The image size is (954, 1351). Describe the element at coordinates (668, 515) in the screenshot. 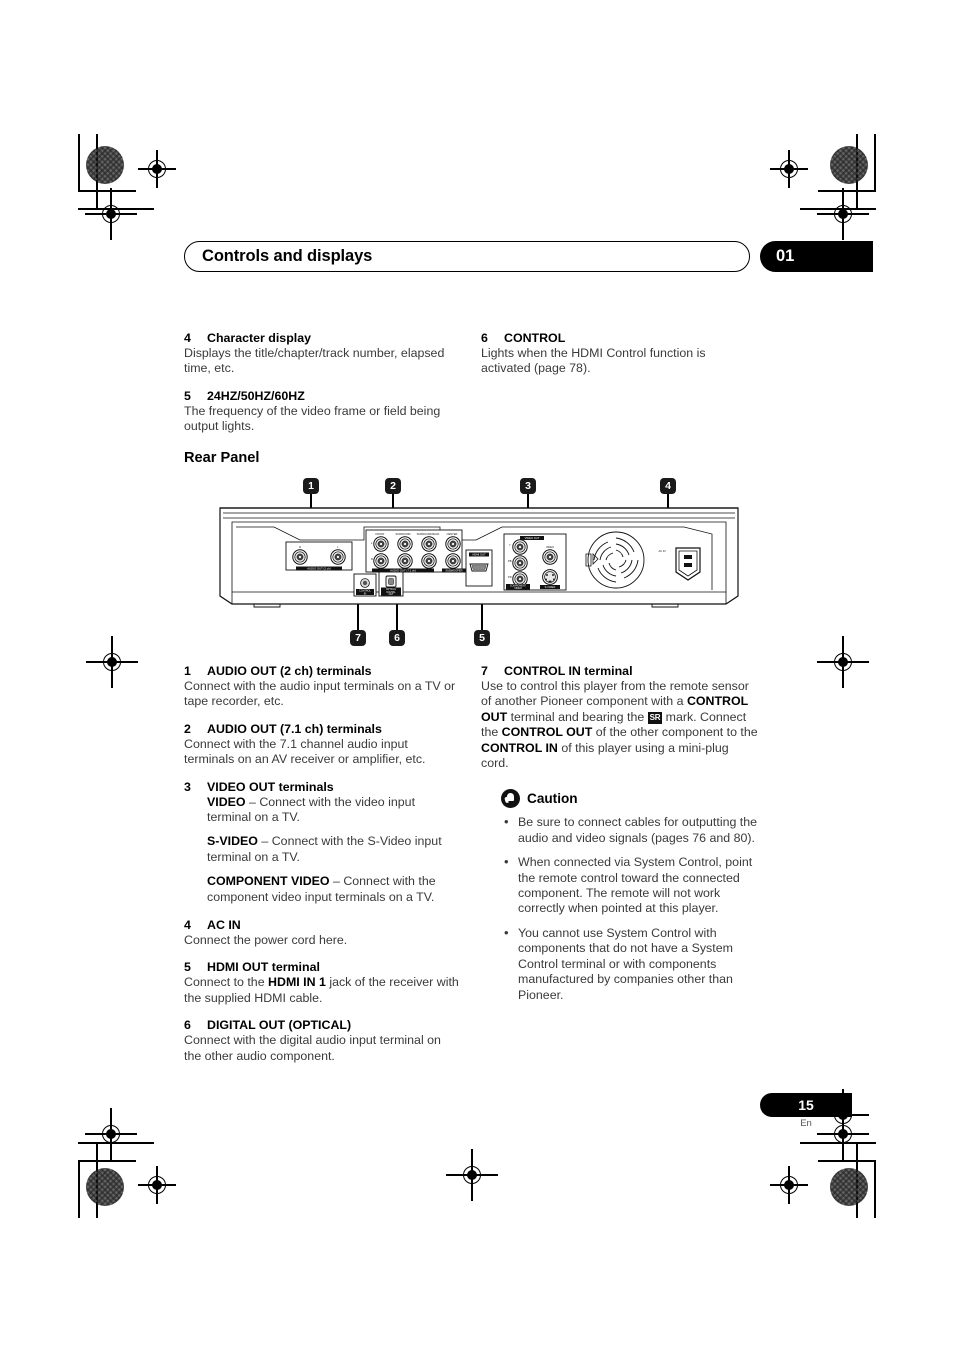

I see `callout-4: 4` at that location.